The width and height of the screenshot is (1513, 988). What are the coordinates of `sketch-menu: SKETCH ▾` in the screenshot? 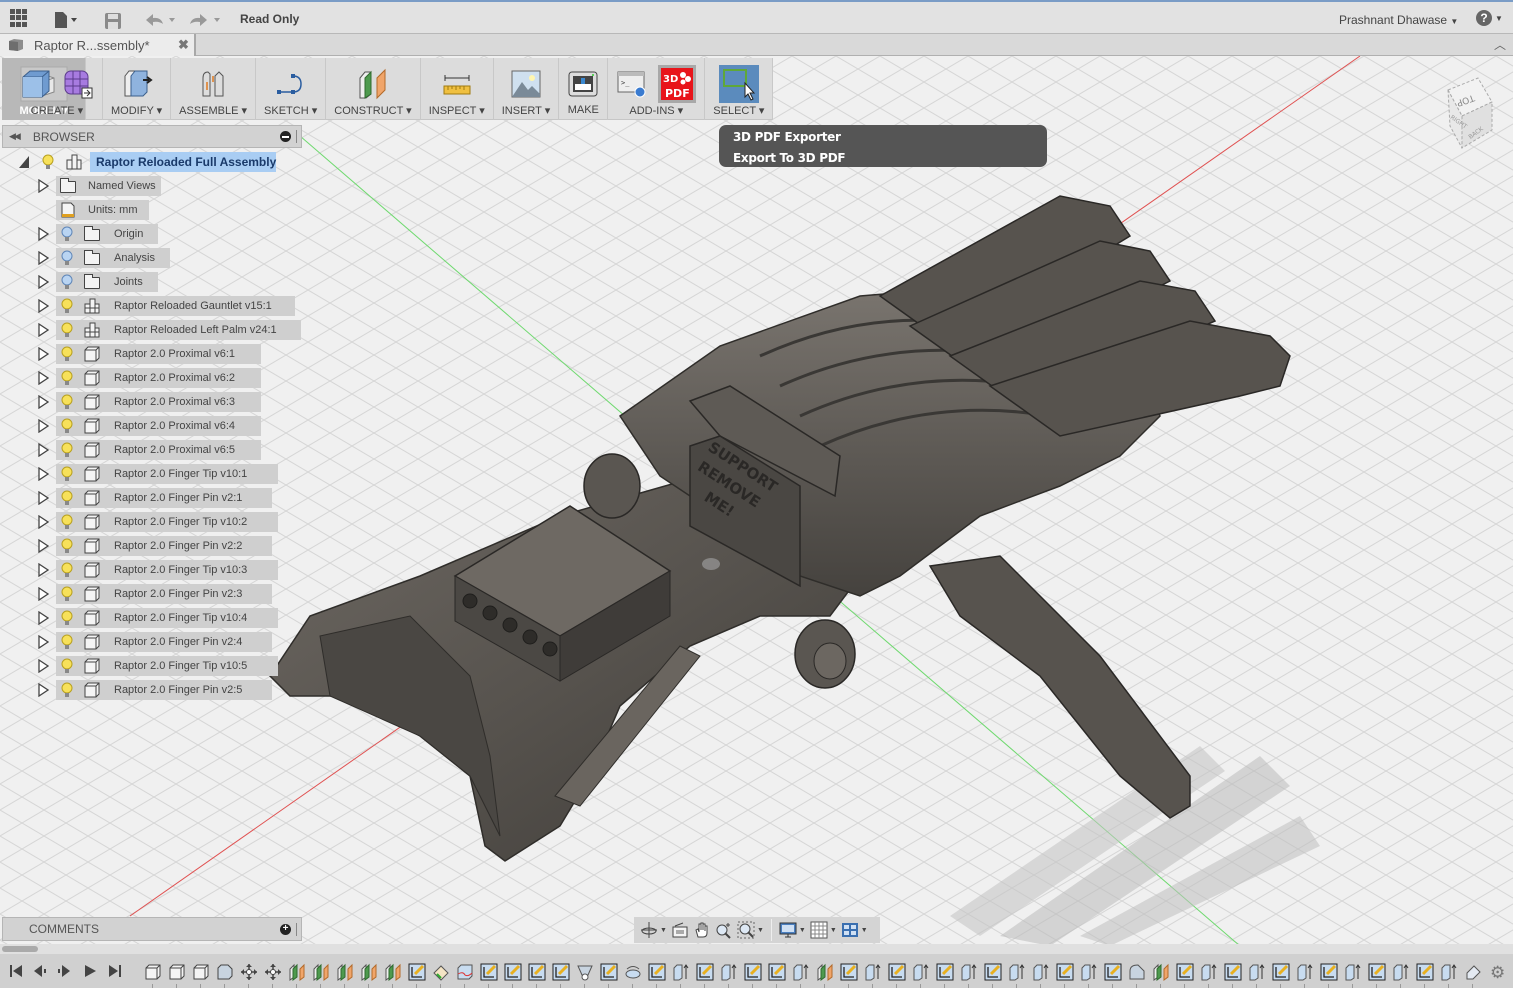 It's located at (291, 89).